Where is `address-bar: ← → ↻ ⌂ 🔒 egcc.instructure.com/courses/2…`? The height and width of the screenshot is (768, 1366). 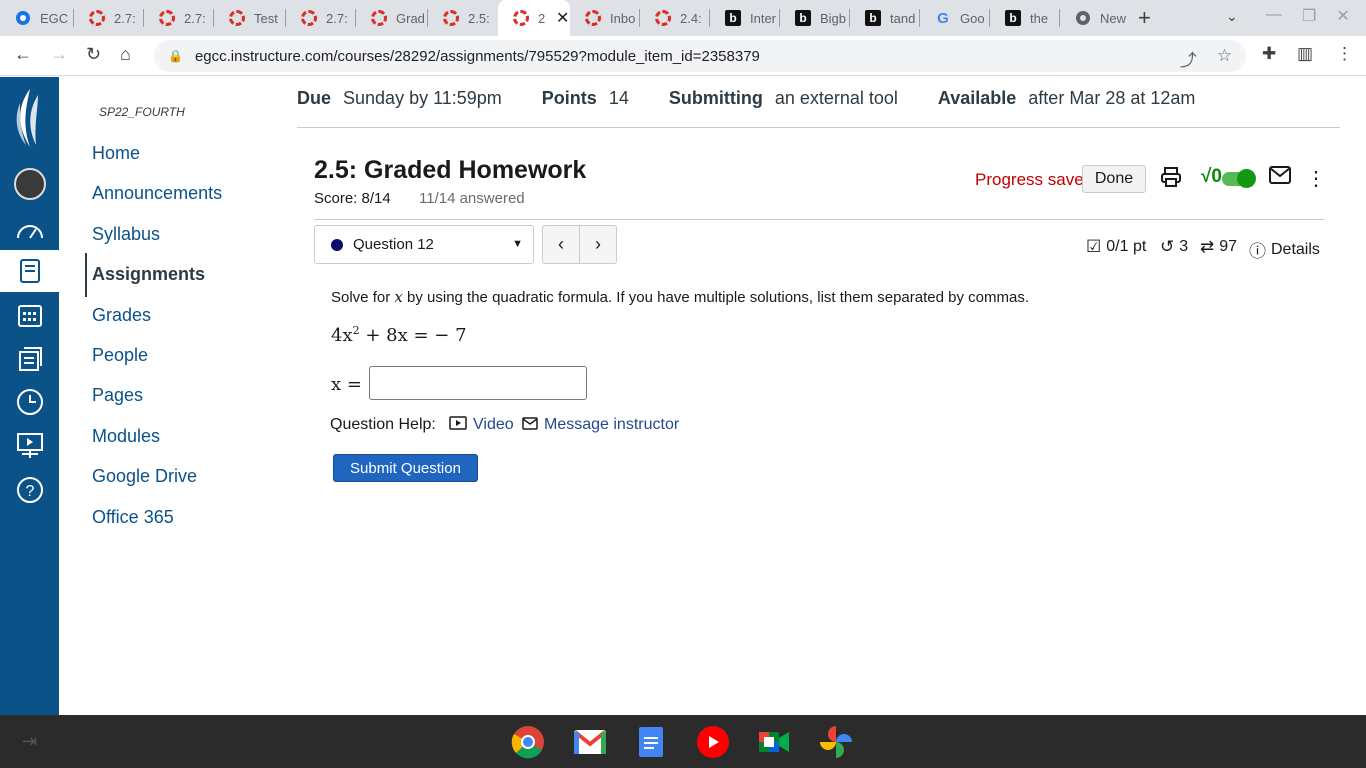
address-bar: ← → ↻ ⌂ 🔒 egcc.instructure.com/courses/2… is located at coordinates (683, 56).